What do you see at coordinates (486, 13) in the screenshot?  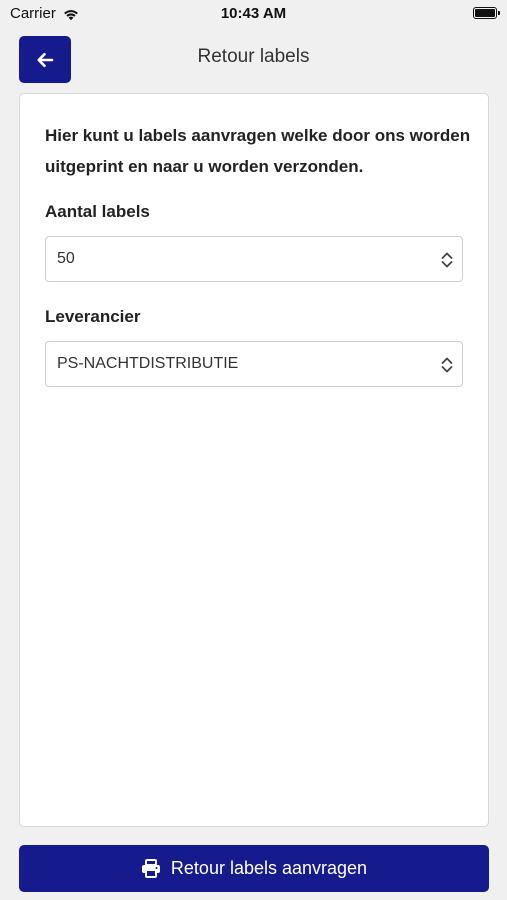 I see `battery-icon` at bounding box center [486, 13].